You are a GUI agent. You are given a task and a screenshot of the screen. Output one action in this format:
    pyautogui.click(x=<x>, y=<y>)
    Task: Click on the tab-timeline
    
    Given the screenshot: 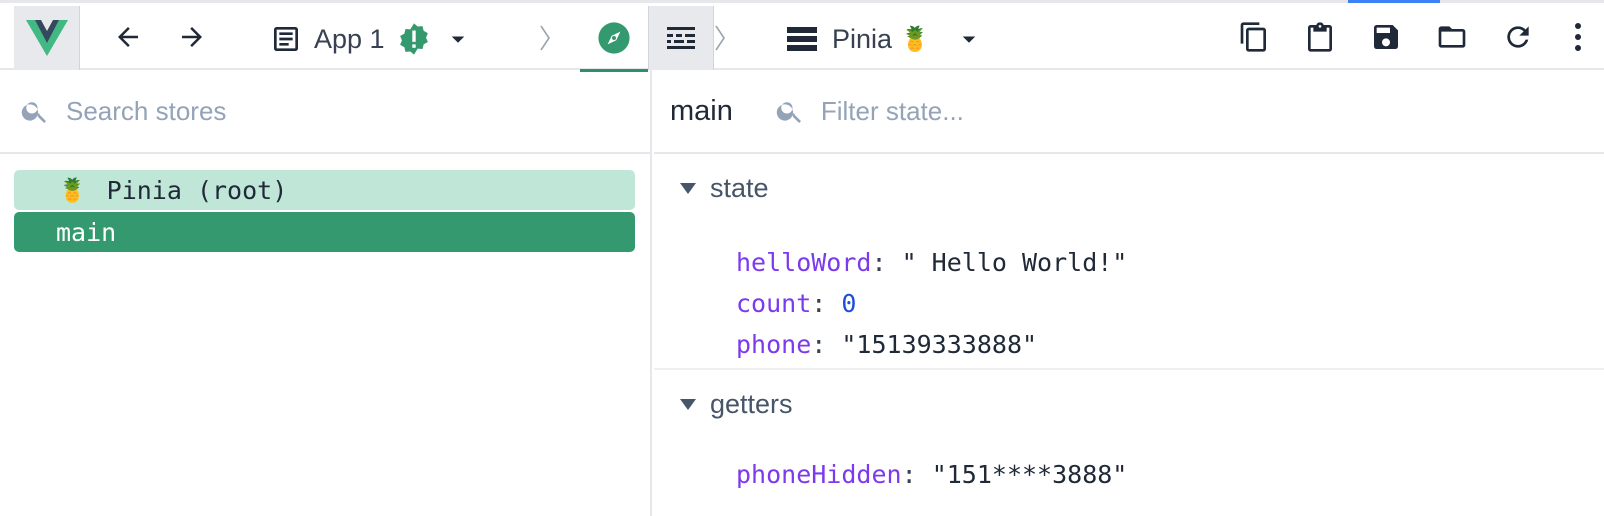 What is the action you would take?
    pyautogui.click(x=681, y=38)
    